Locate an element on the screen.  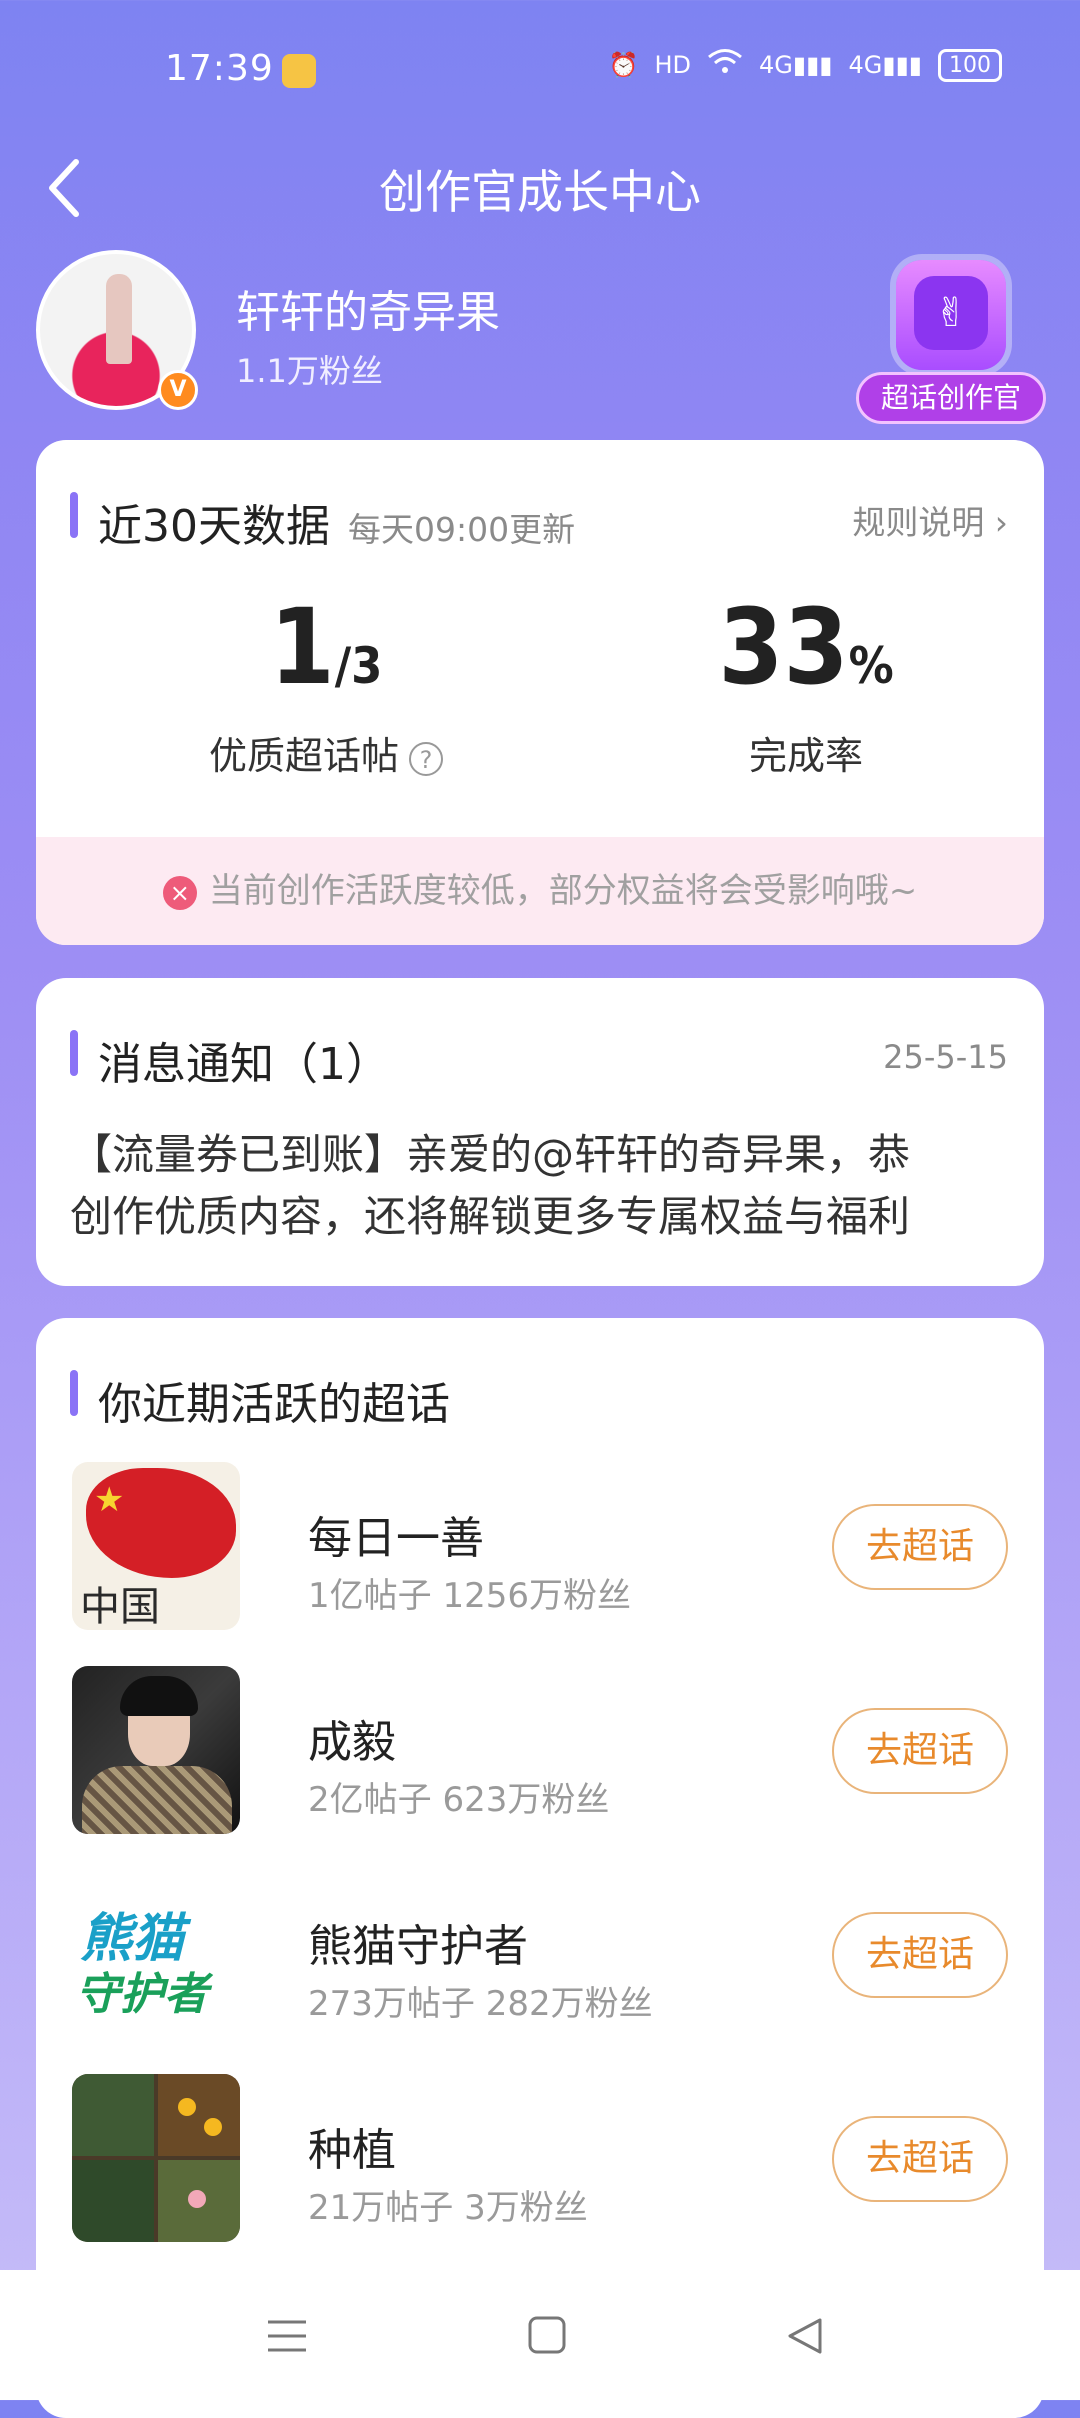
status-time: 17:39 is located at coordinates (219, 68).